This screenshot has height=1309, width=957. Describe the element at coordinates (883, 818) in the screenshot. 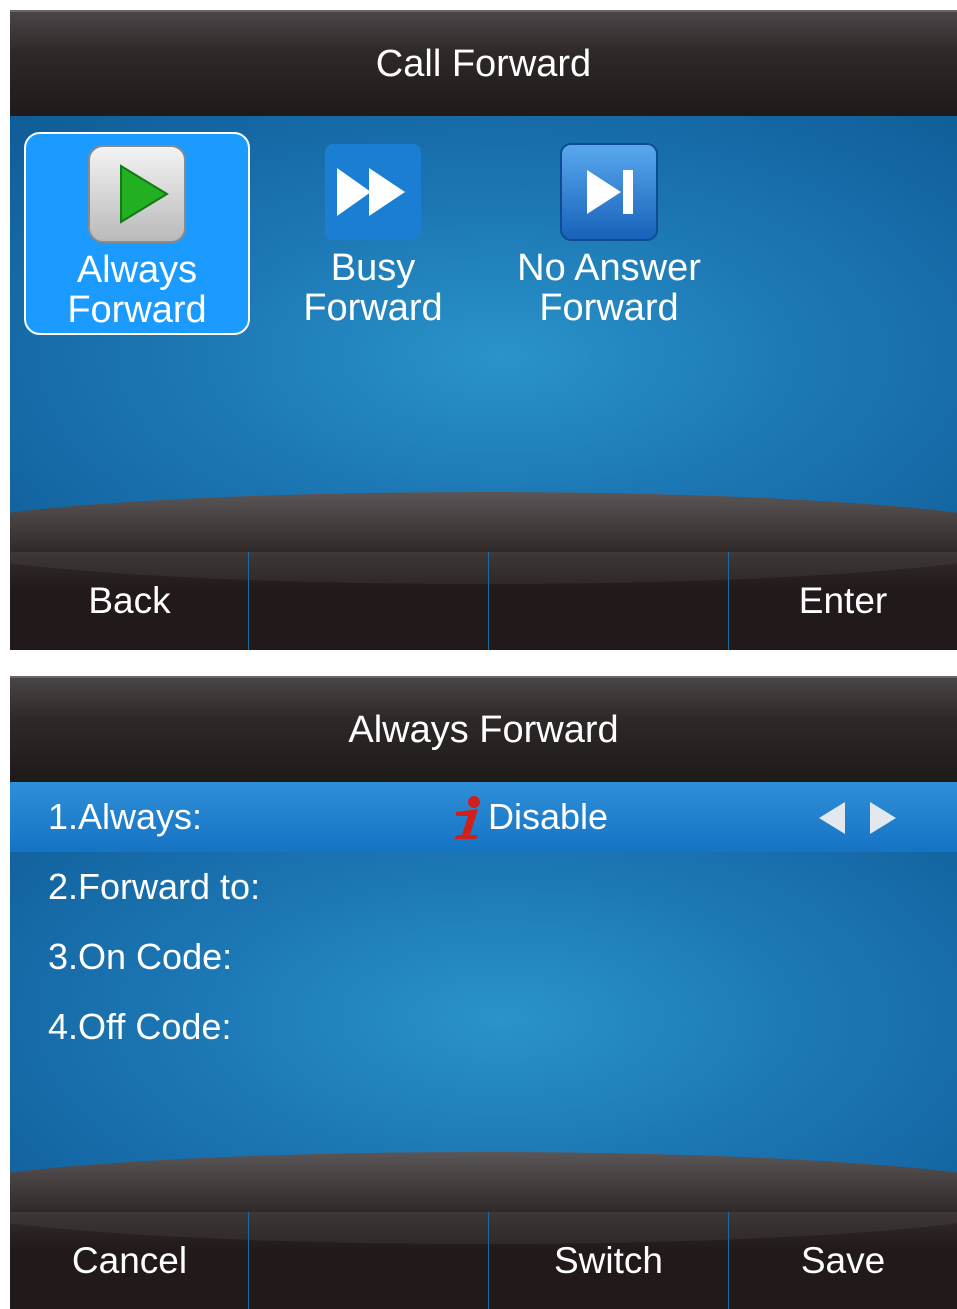

I see `arrow-right-icon` at that location.